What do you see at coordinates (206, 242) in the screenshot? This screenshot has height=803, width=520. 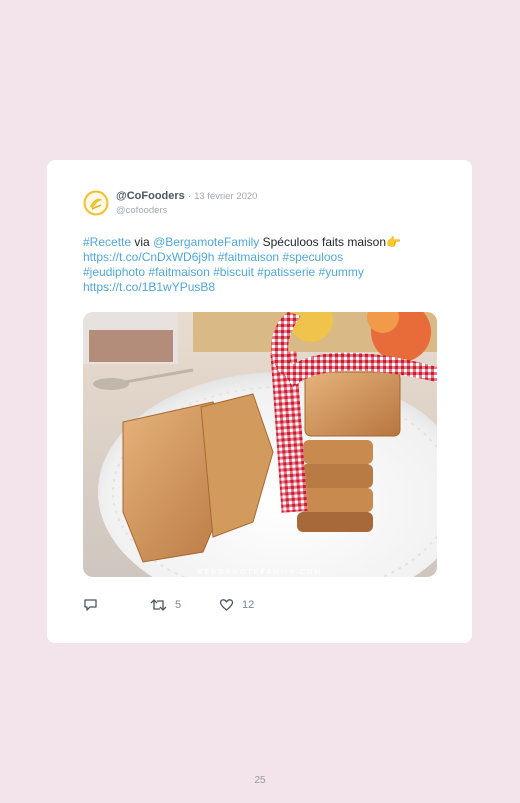 I see `mention-link: @BergamoteFamily` at bounding box center [206, 242].